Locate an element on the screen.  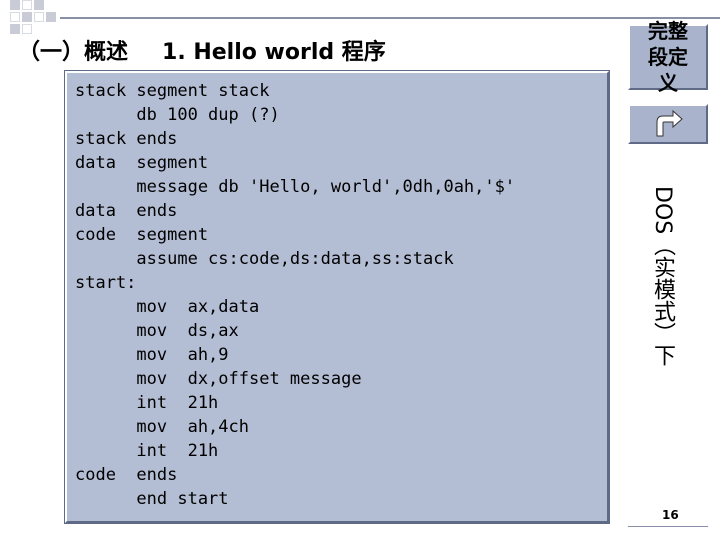
code-line: assume cs:code,ds:data,ss:stack is located at coordinates (264, 259).